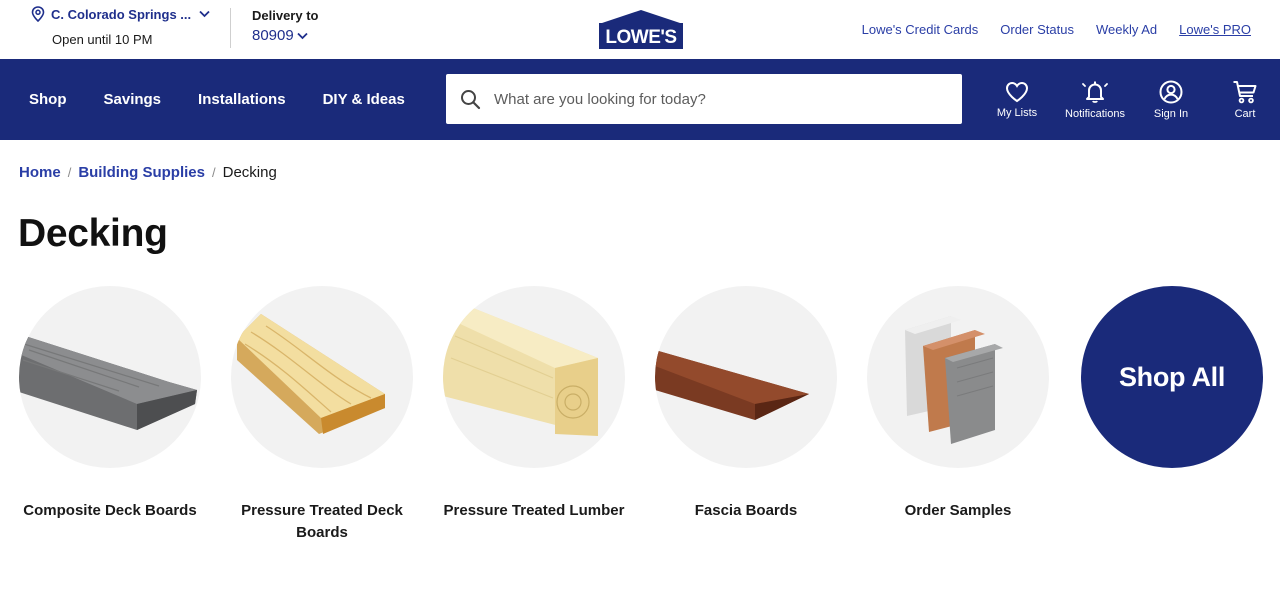  I want to click on nav-item-savings: Savings, so click(133, 99).